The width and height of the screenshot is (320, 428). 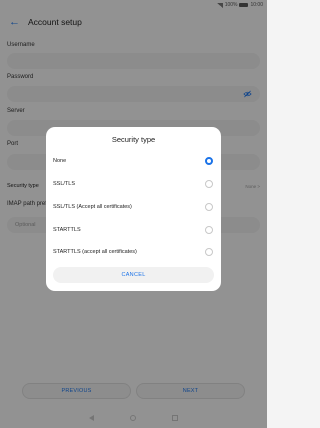 I want to click on option-label: STARTTLS, so click(x=67, y=230).